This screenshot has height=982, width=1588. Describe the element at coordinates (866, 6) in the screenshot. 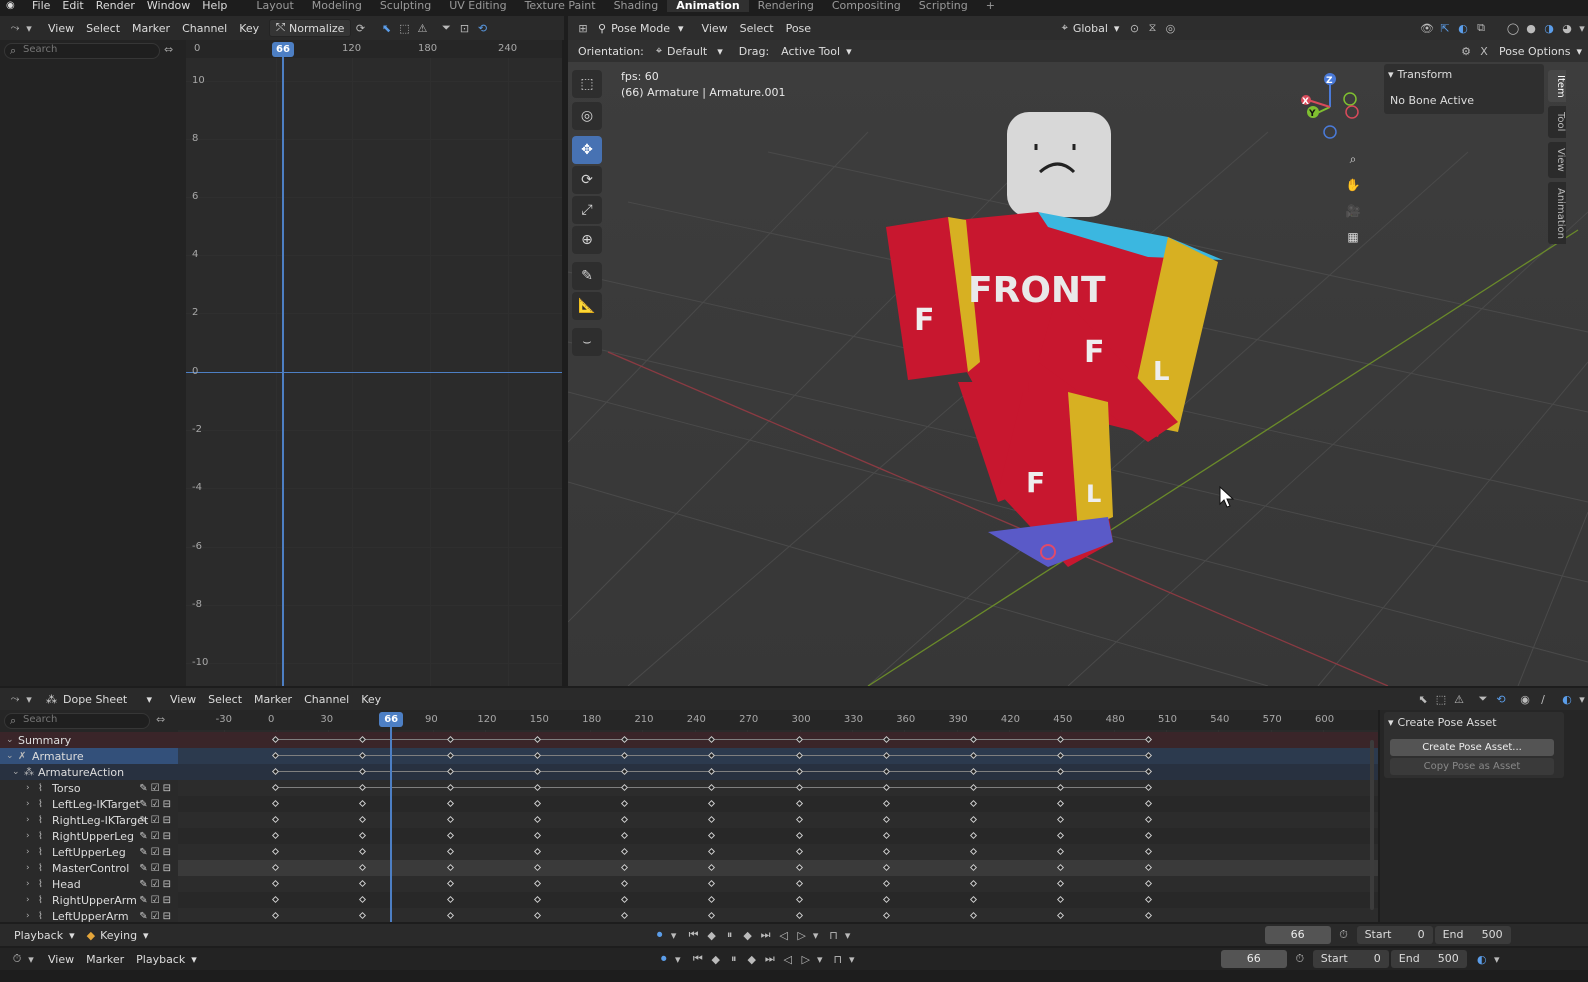

I see `tab-compositing: Compositing` at that location.